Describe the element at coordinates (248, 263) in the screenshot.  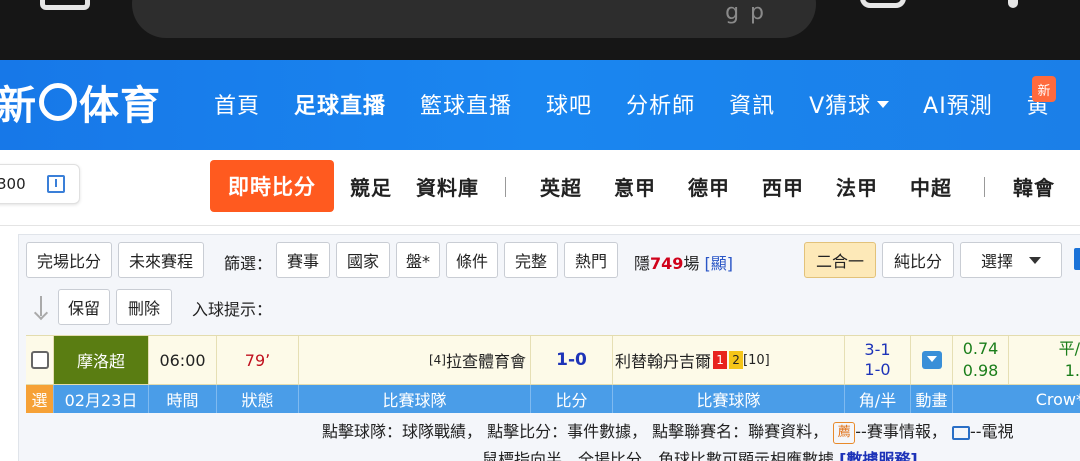
I see `filter-label: 篩選：` at that location.